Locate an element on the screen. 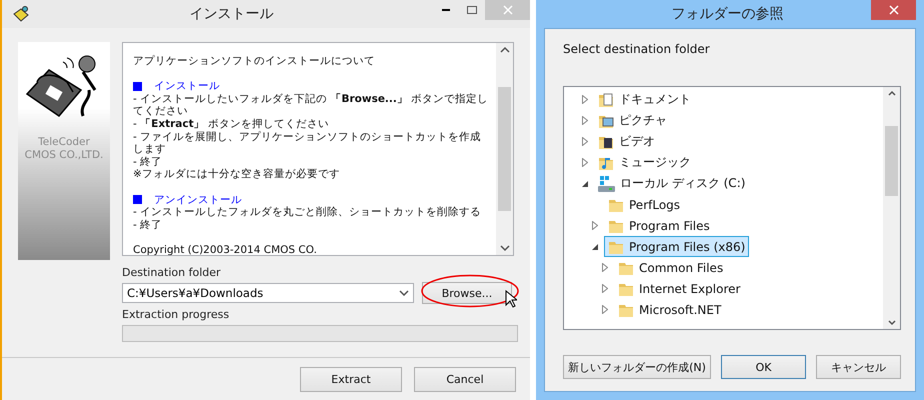  dialog-button: Cancel is located at coordinates (465, 379).